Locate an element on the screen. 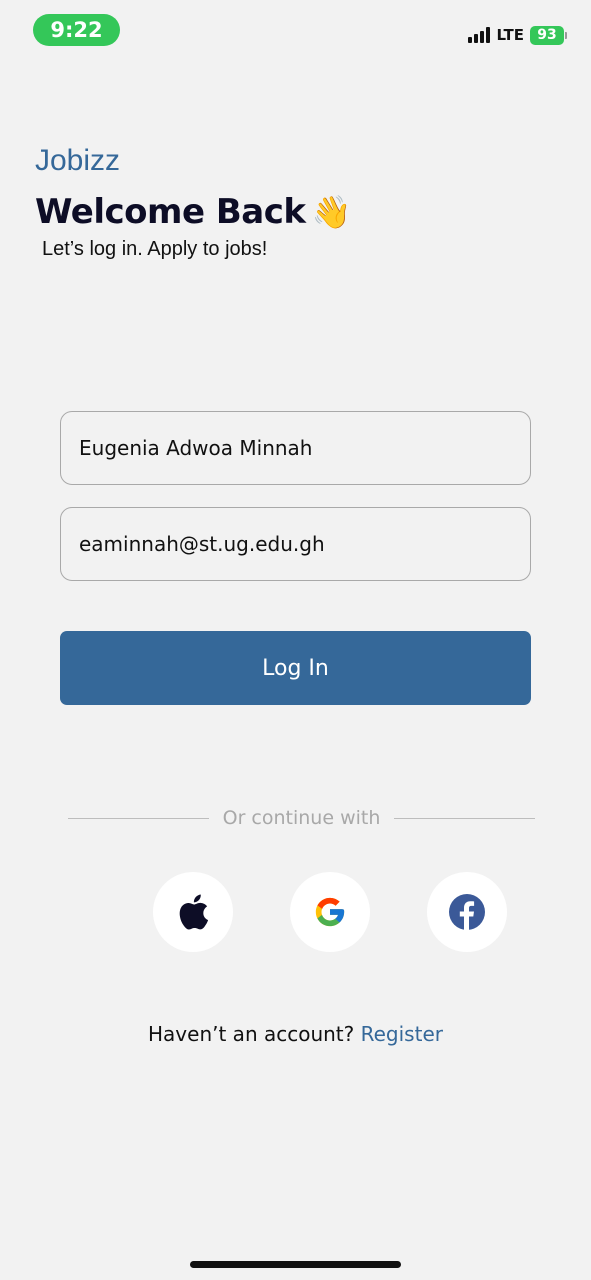 The width and height of the screenshot is (591, 1280). google-login-button is located at coordinates (330, 912).